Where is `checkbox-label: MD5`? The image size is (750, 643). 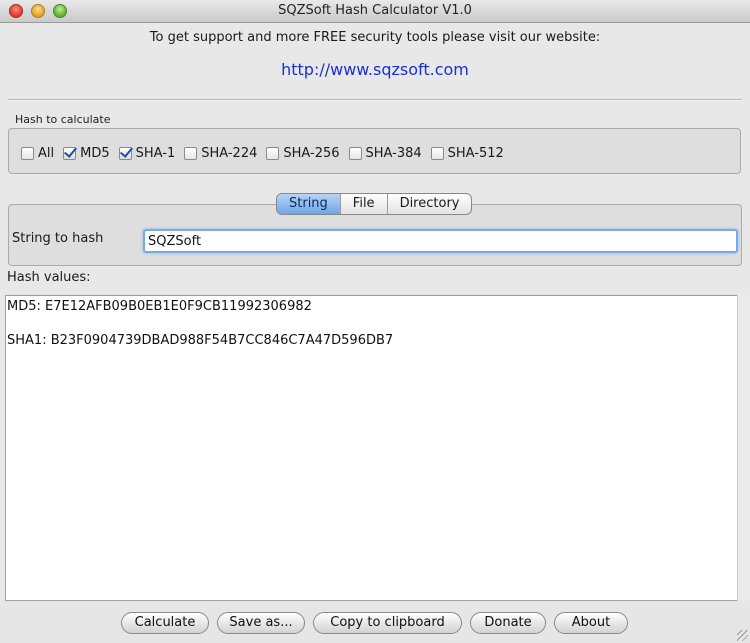
checkbox-label: MD5 is located at coordinates (95, 153).